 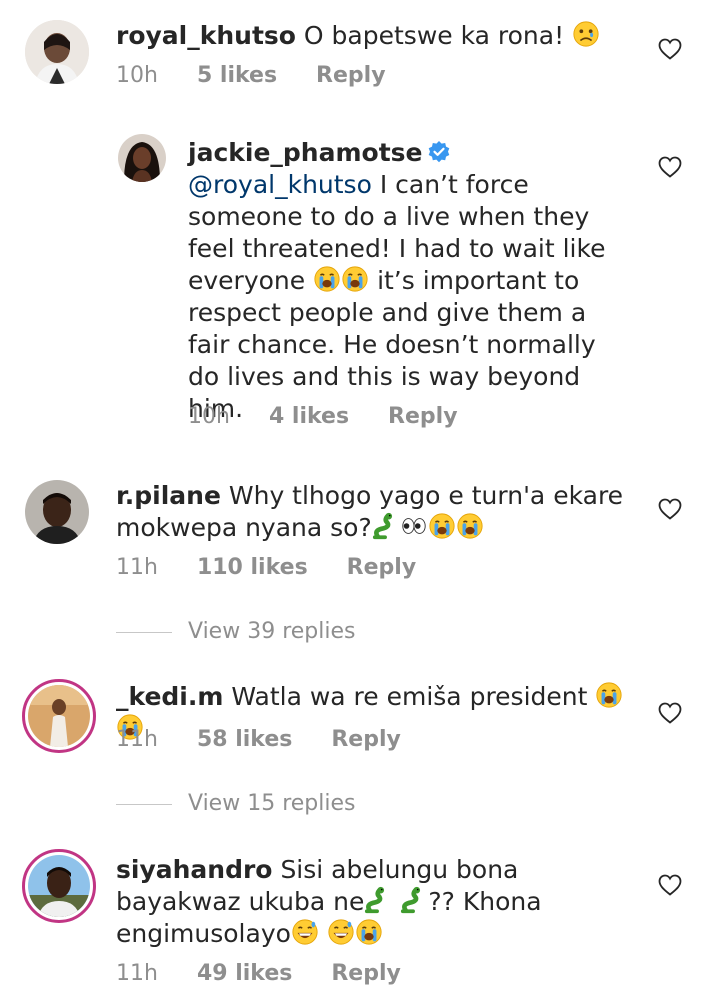 What do you see at coordinates (409, 696) in the screenshot?
I see `comment-body: Watla wa re emiša president` at bounding box center [409, 696].